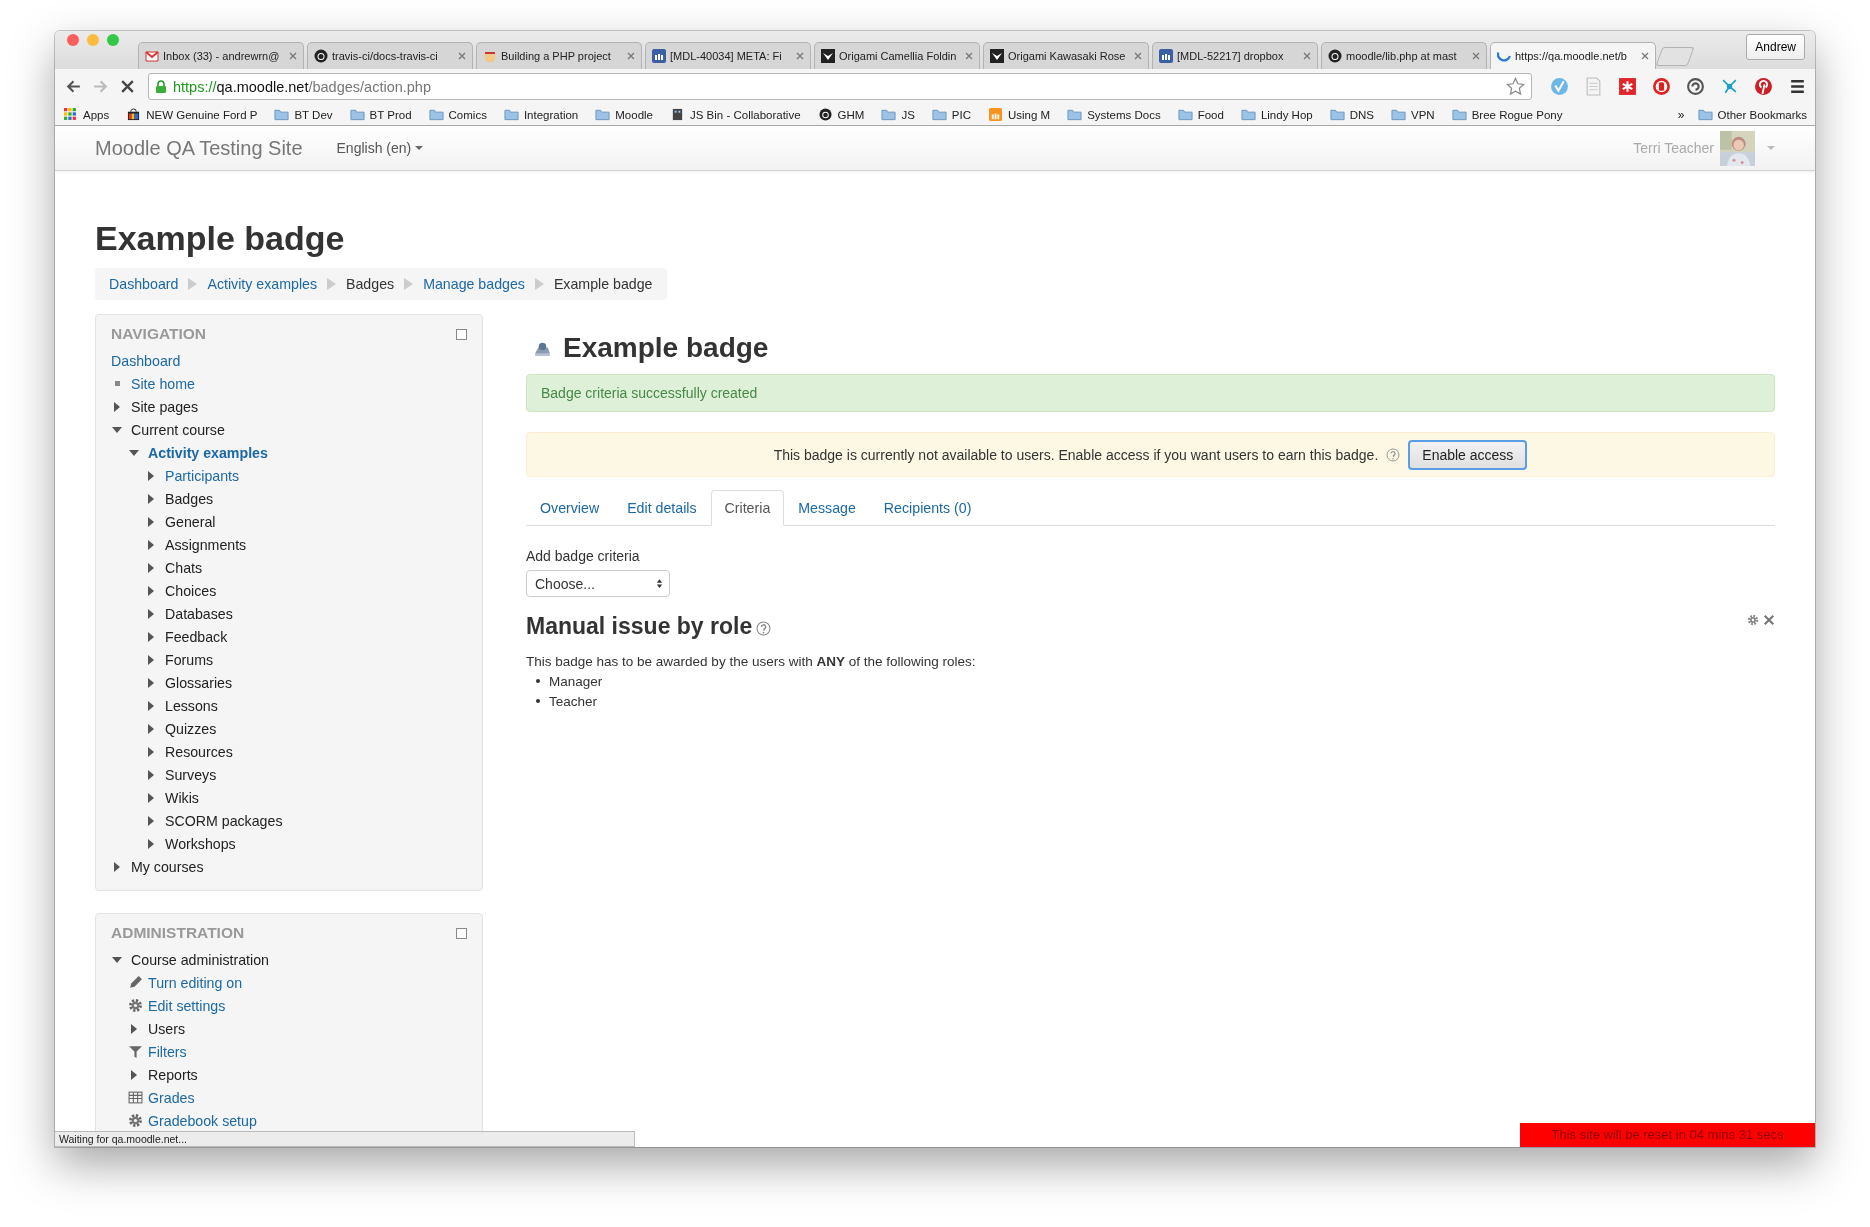 This screenshot has width=1870, height=1227. What do you see at coordinates (1695, 86) in the screenshot?
I see `refresh-icon` at bounding box center [1695, 86].